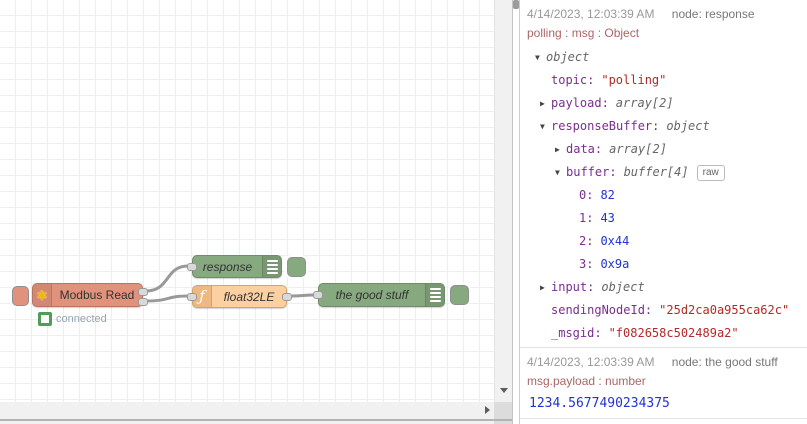  I want to click on node-label: float32LE, so click(249, 296).